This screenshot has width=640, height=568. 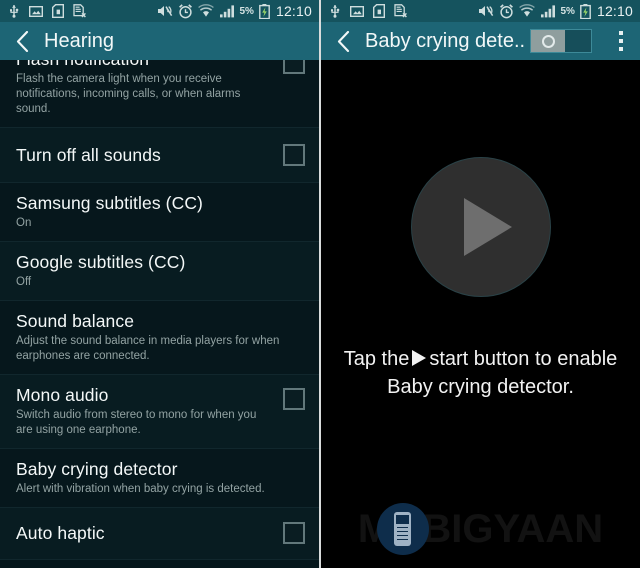 I want to click on list-item-subtitle: On, so click(x=24, y=223).